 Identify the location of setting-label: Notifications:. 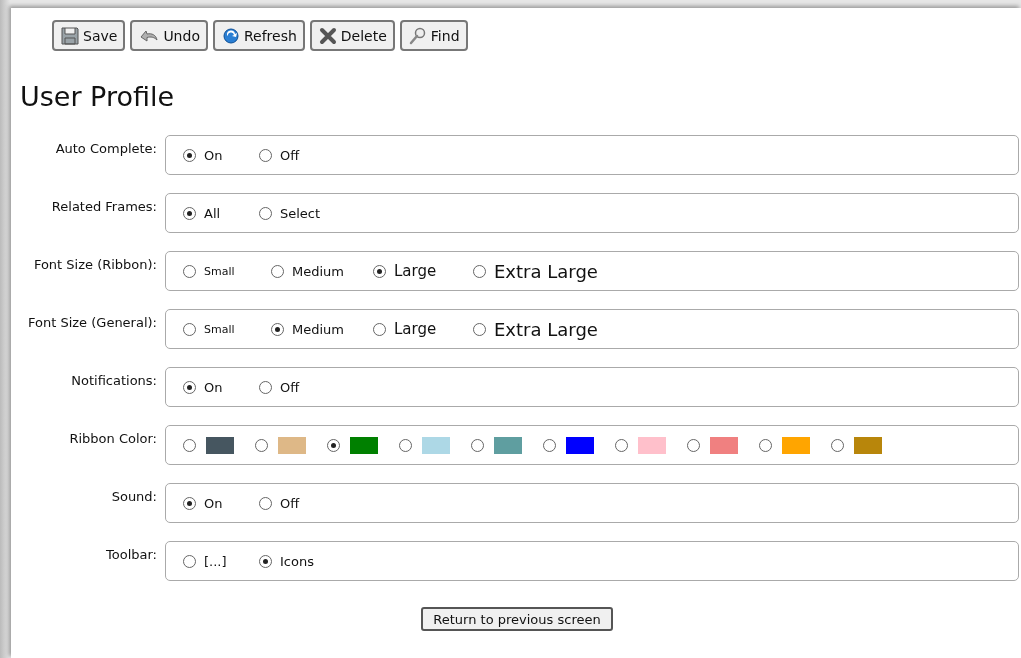
(113, 380).